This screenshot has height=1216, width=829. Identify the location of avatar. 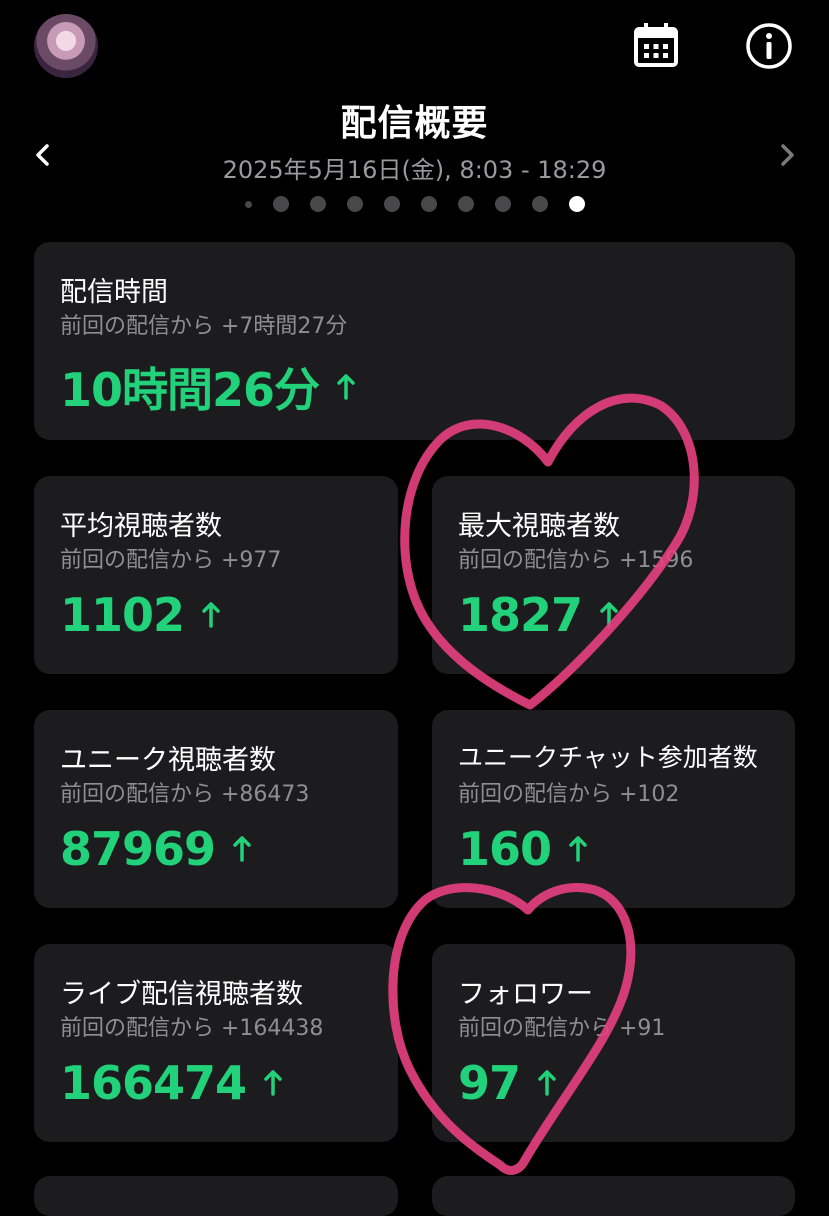
(66, 46).